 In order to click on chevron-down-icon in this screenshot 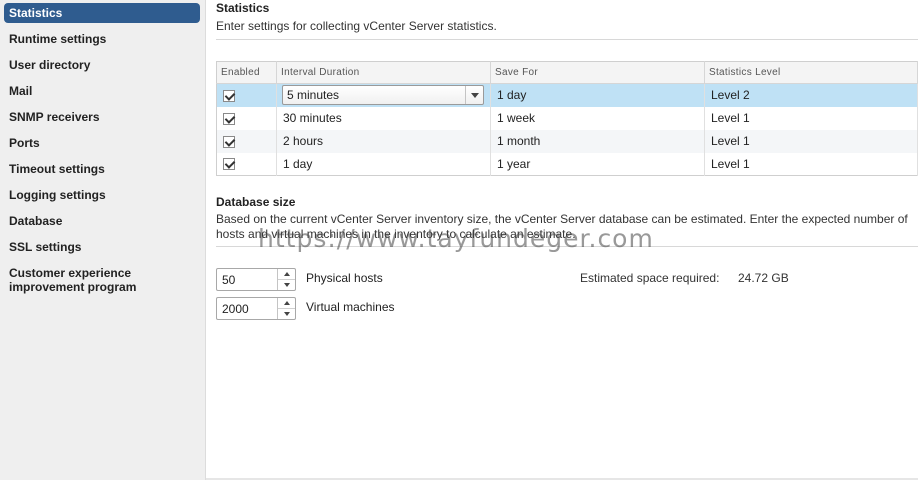, I will do `click(474, 95)`.